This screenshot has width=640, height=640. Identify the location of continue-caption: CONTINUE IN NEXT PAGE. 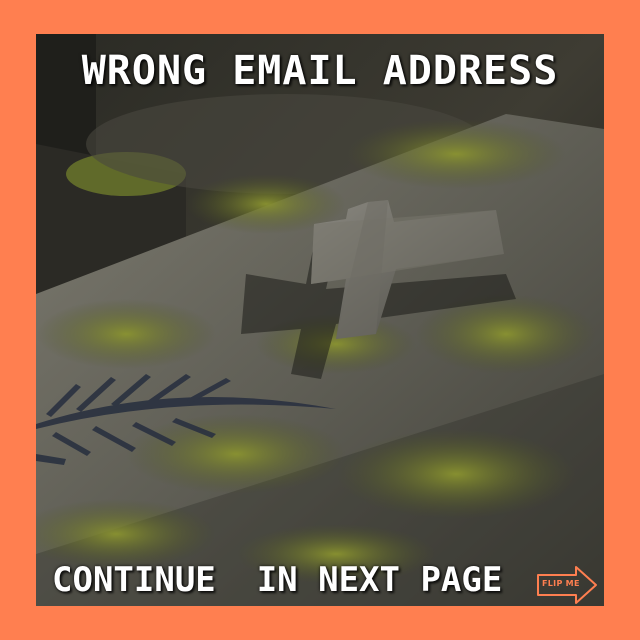
(277, 580).